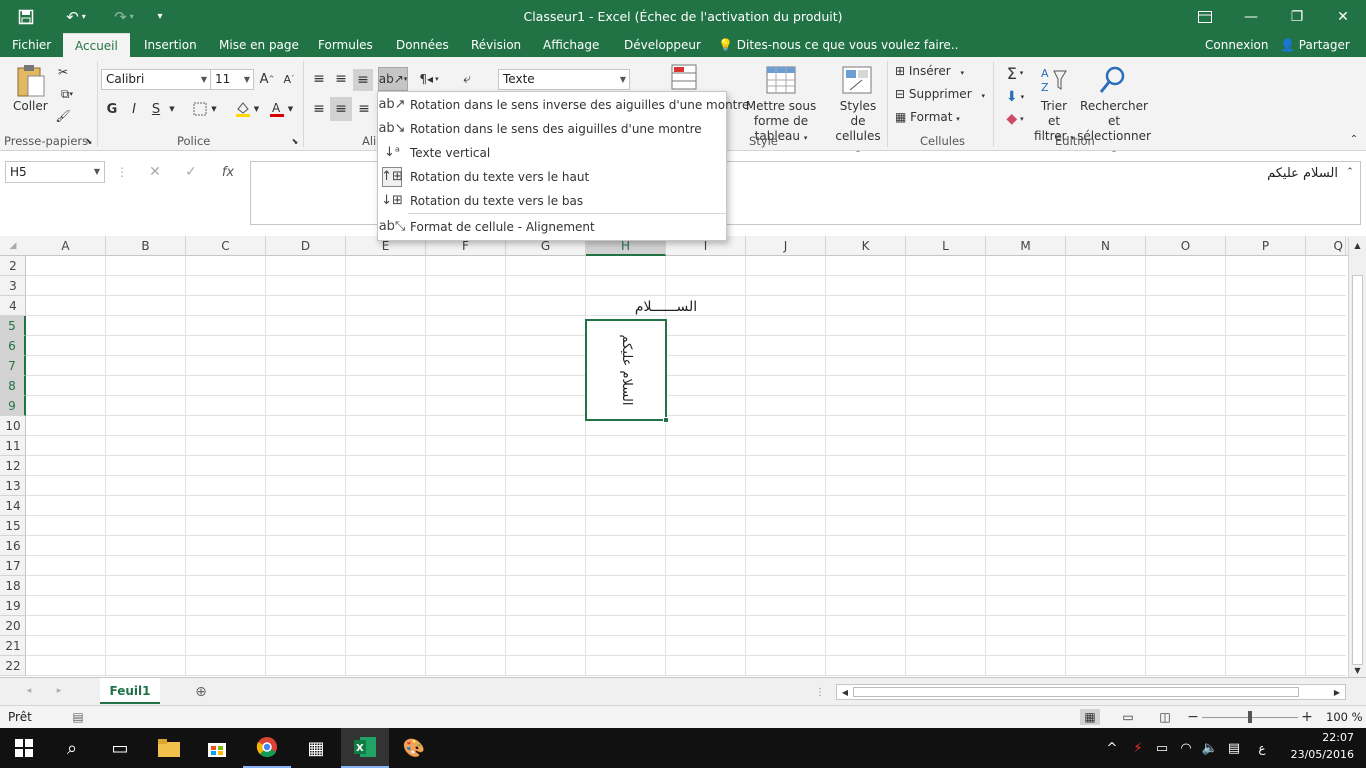 The height and width of the screenshot is (768, 1366). What do you see at coordinates (30, 106) in the screenshot?
I see `paste-button: Coller` at bounding box center [30, 106].